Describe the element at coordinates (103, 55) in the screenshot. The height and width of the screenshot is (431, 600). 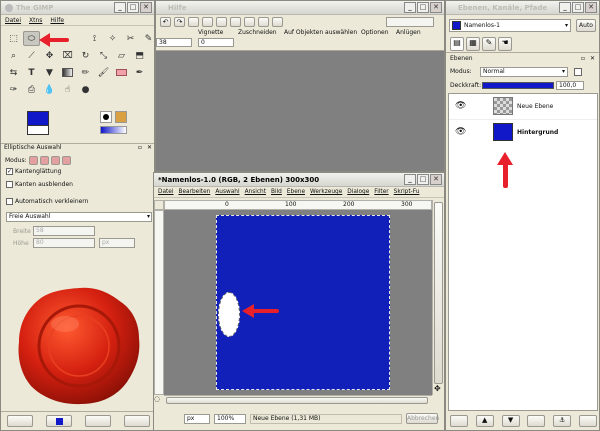
I see `scale-tool: ⤡` at that location.